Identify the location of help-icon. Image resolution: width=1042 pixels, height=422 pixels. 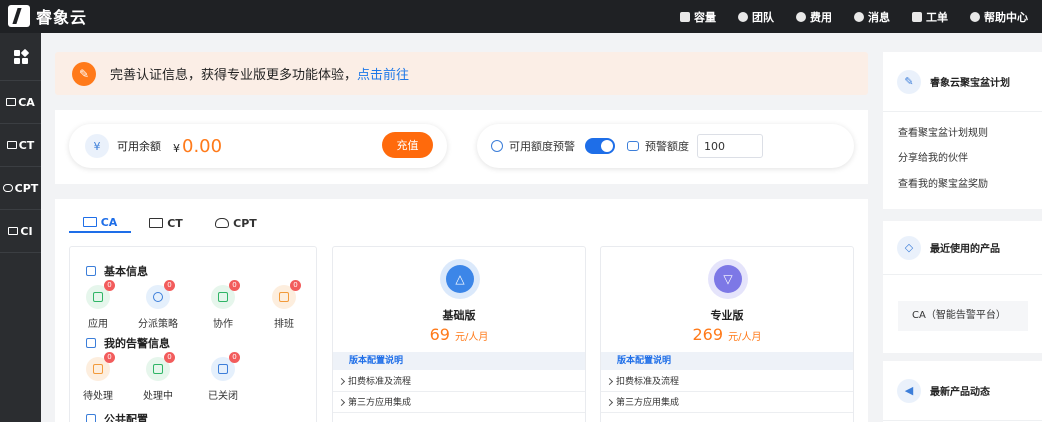
(975, 16).